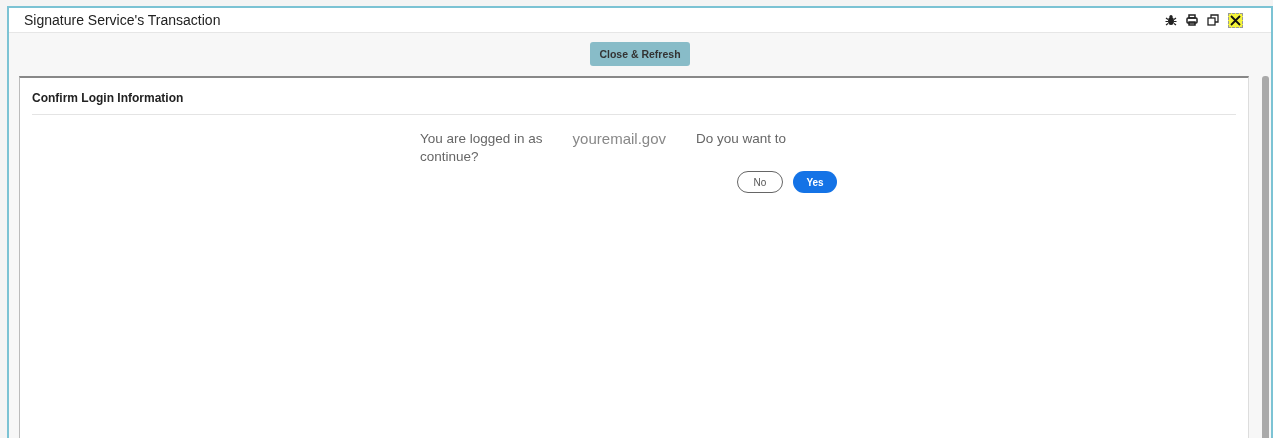  Describe the element at coordinates (1265, 257) in the screenshot. I see `scrollbar-thumb` at that location.